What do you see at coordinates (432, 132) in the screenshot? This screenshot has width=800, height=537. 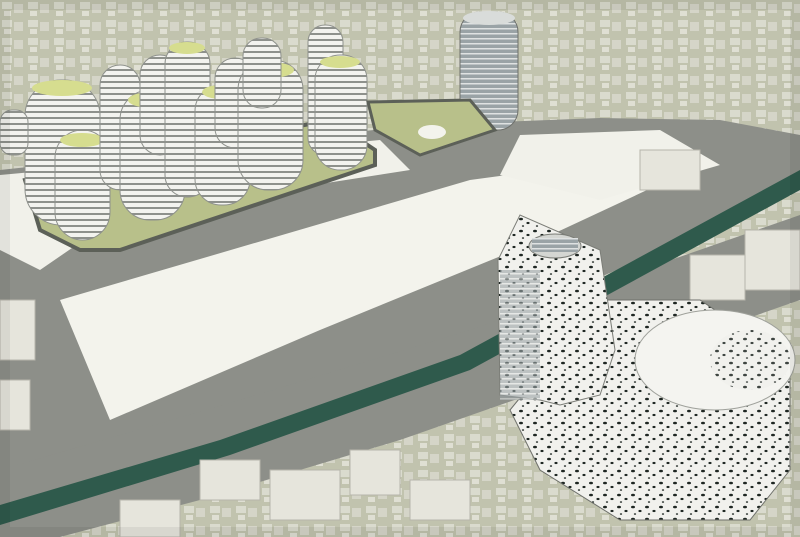 I see `park-pavilion` at bounding box center [432, 132].